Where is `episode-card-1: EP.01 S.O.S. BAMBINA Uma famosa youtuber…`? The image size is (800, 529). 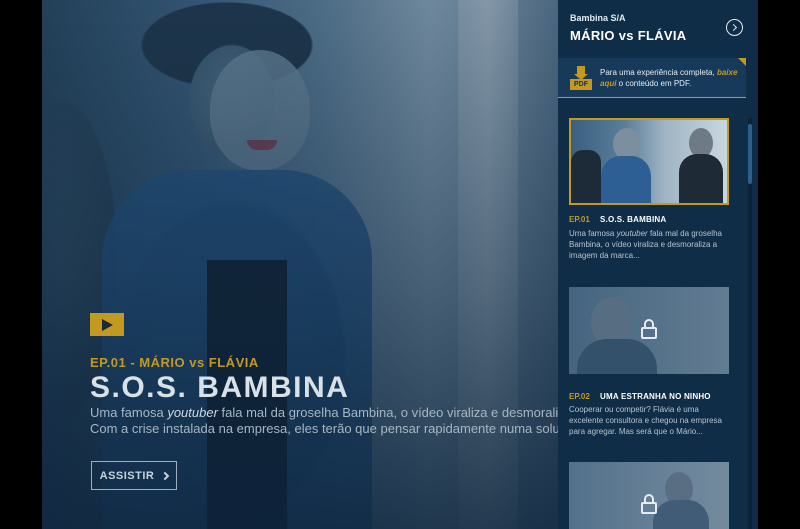 episode-card-1: EP.01 S.O.S. BAMBINA Uma famosa youtuber… is located at coordinates (649, 193).